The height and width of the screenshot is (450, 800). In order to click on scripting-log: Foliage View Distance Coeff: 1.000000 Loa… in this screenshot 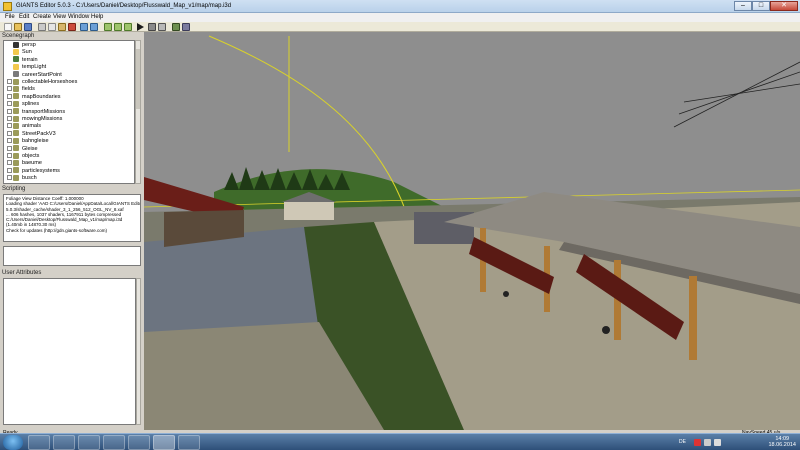, I will do `click(72, 218)`.